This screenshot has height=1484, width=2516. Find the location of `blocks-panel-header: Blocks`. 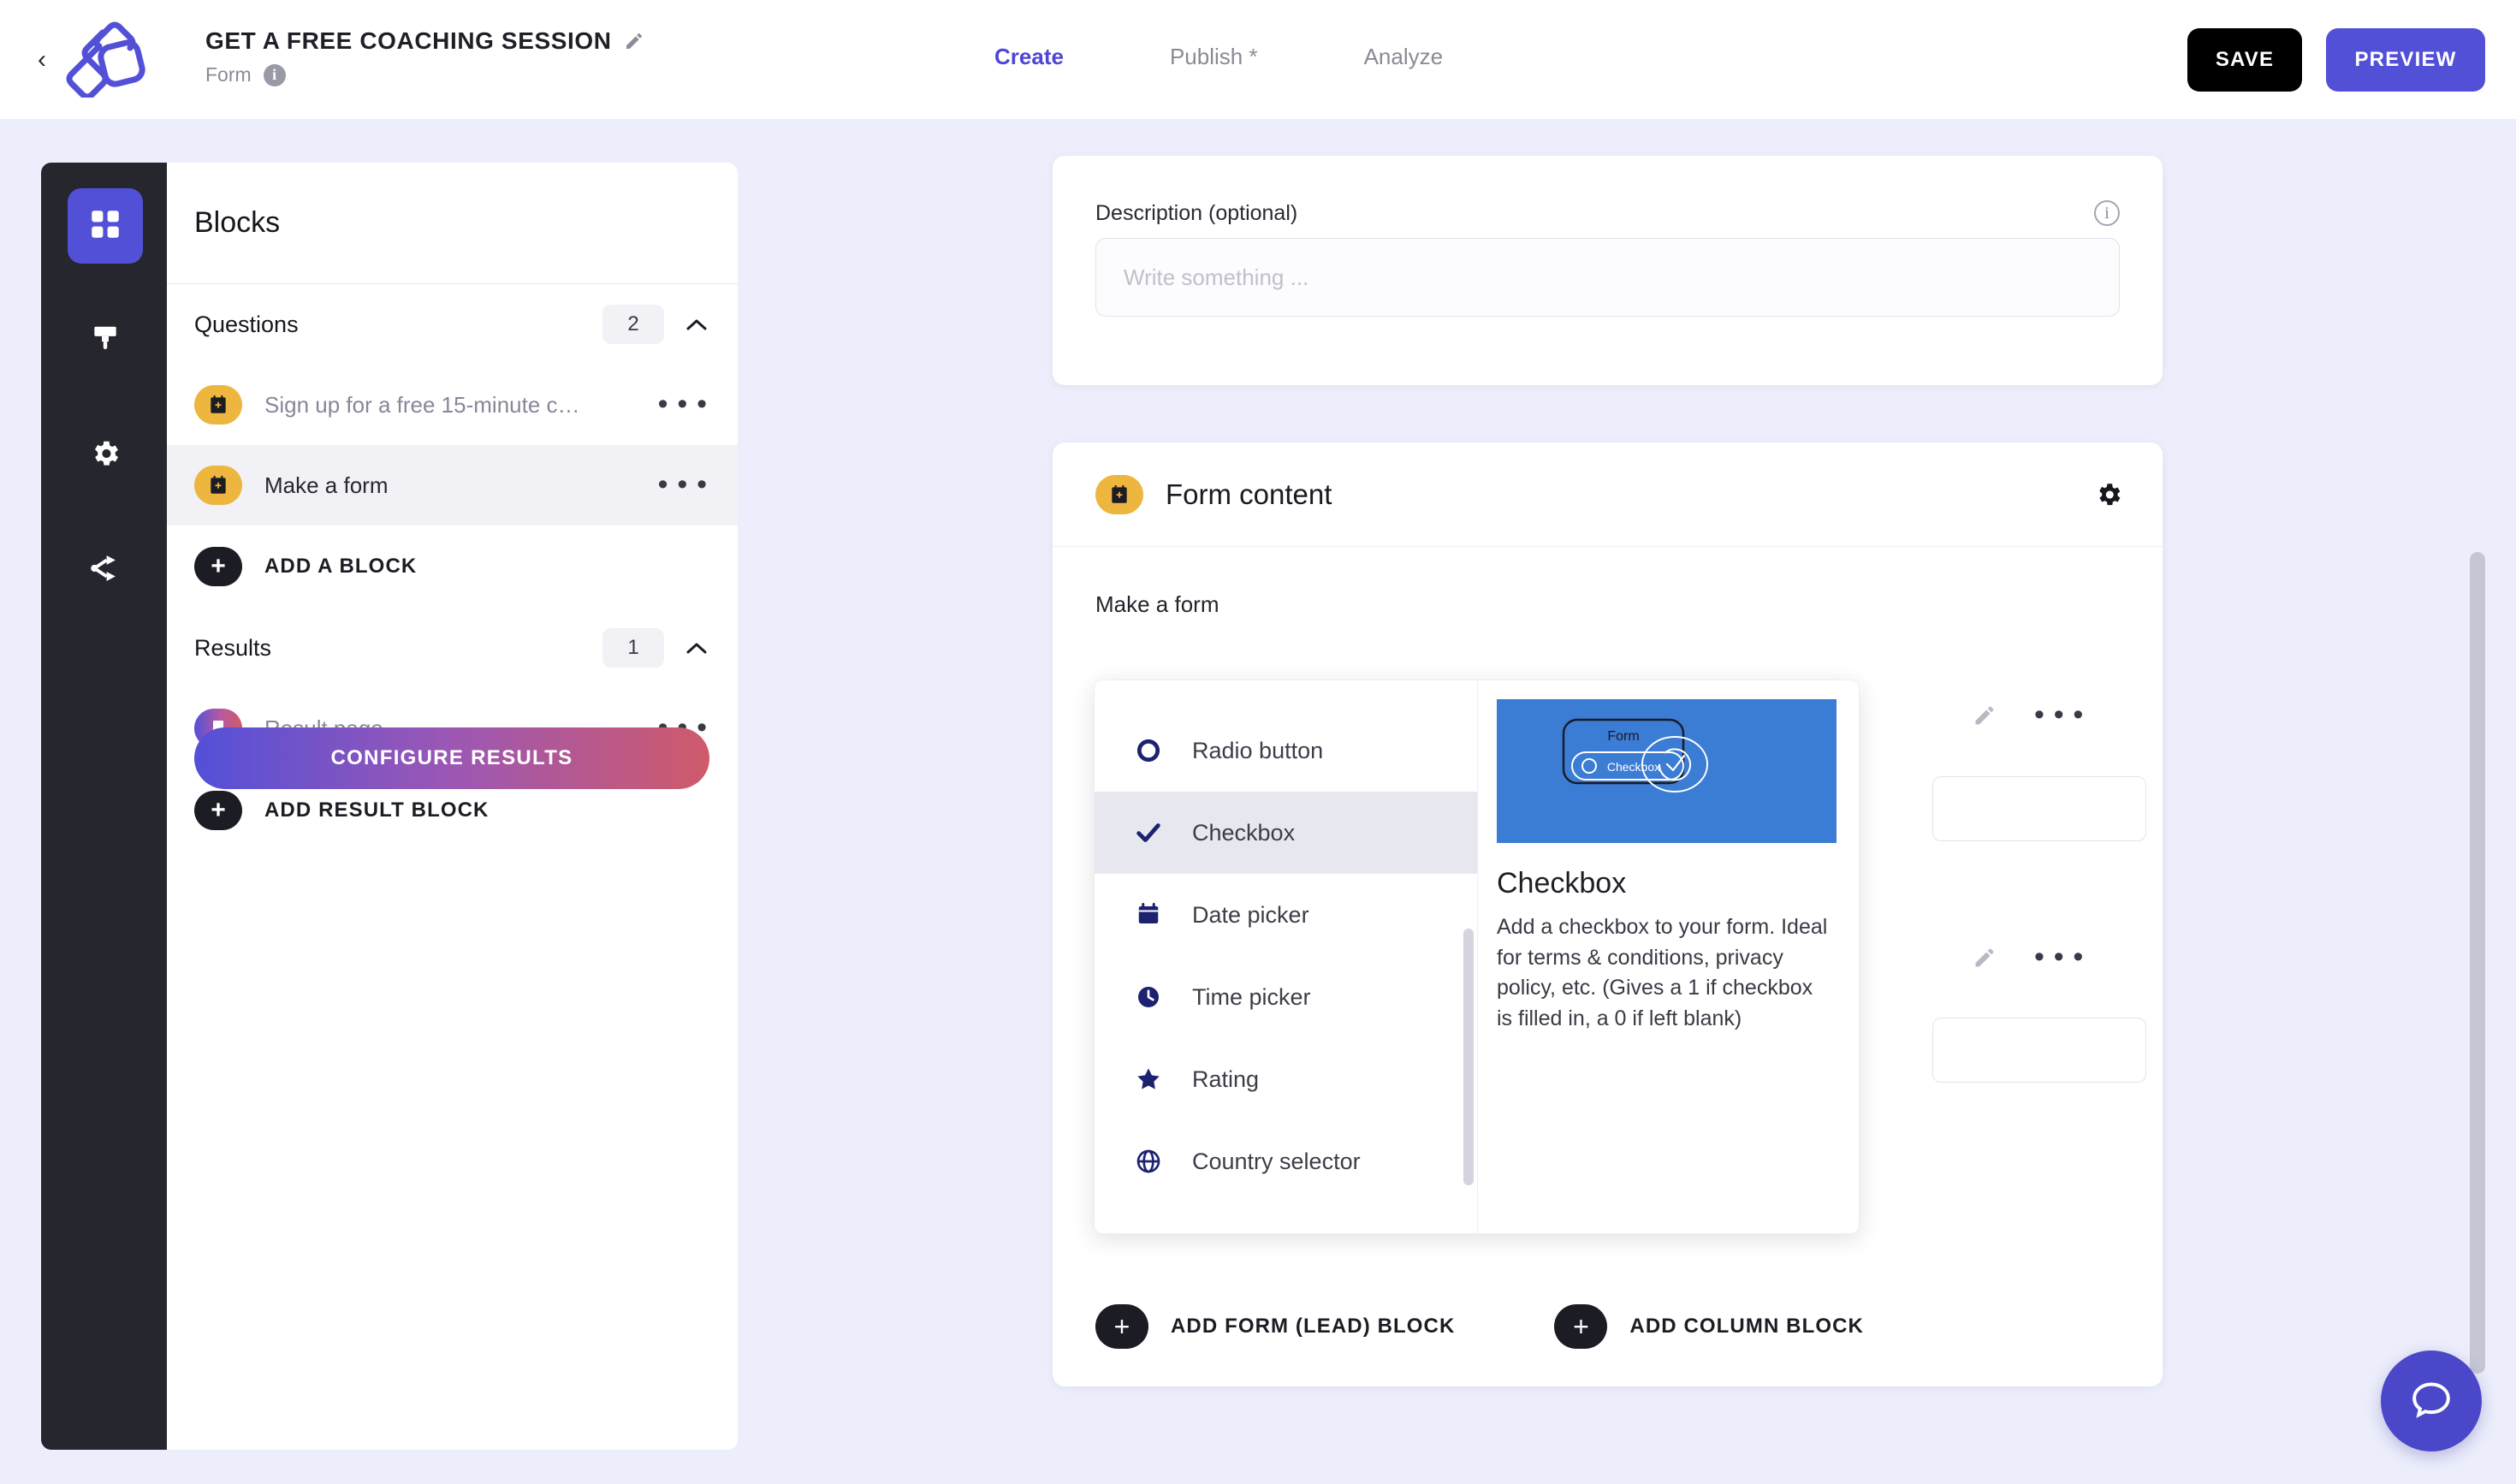

blocks-panel-header: Blocks is located at coordinates (452, 224).